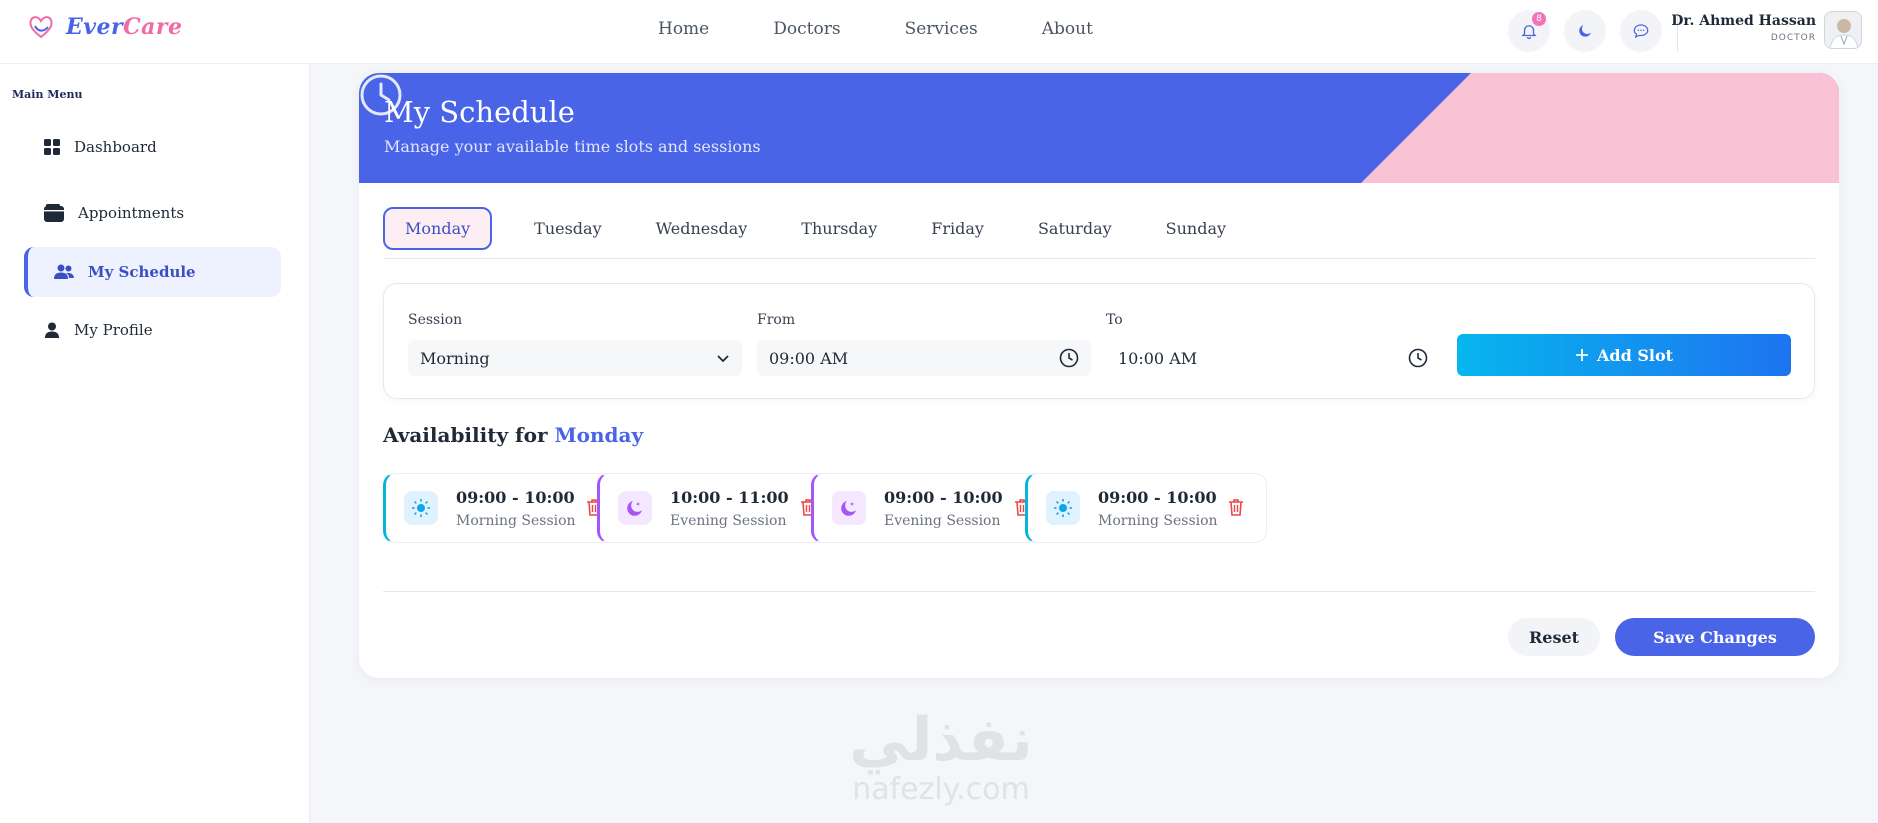 The height and width of the screenshot is (823, 1878). Describe the element at coordinates (575, 358) in the screenshot. I see `session-select: Morning` at that location.